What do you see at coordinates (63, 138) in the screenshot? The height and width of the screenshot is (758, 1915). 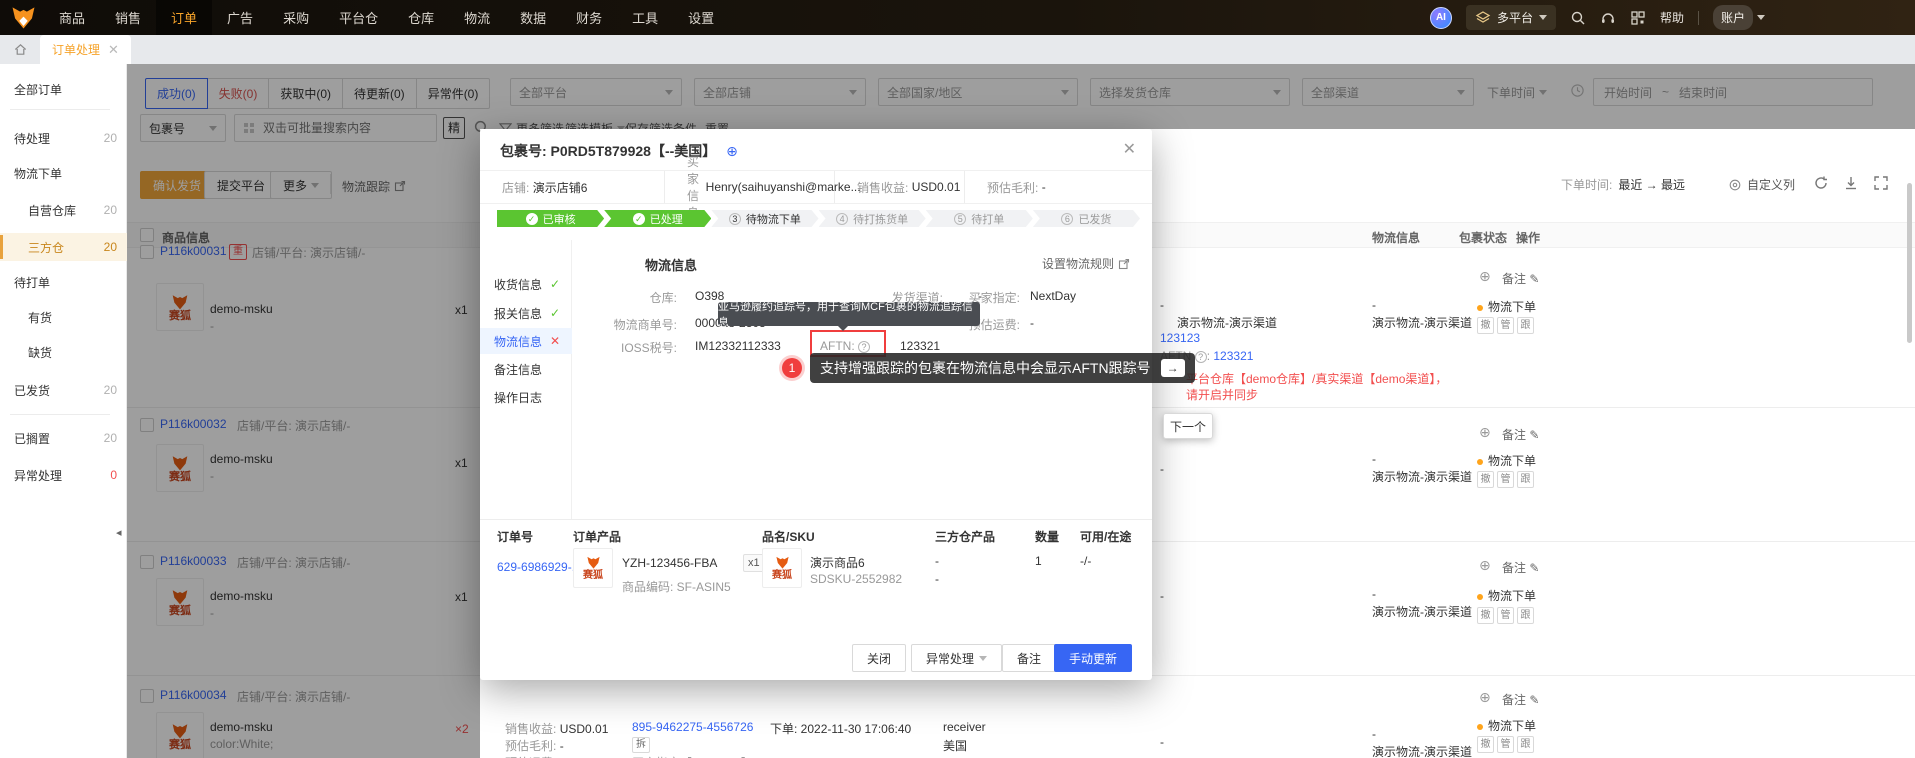 I see `sidebar-item-pending: 待处理 20` at bounding box center [63, 138].